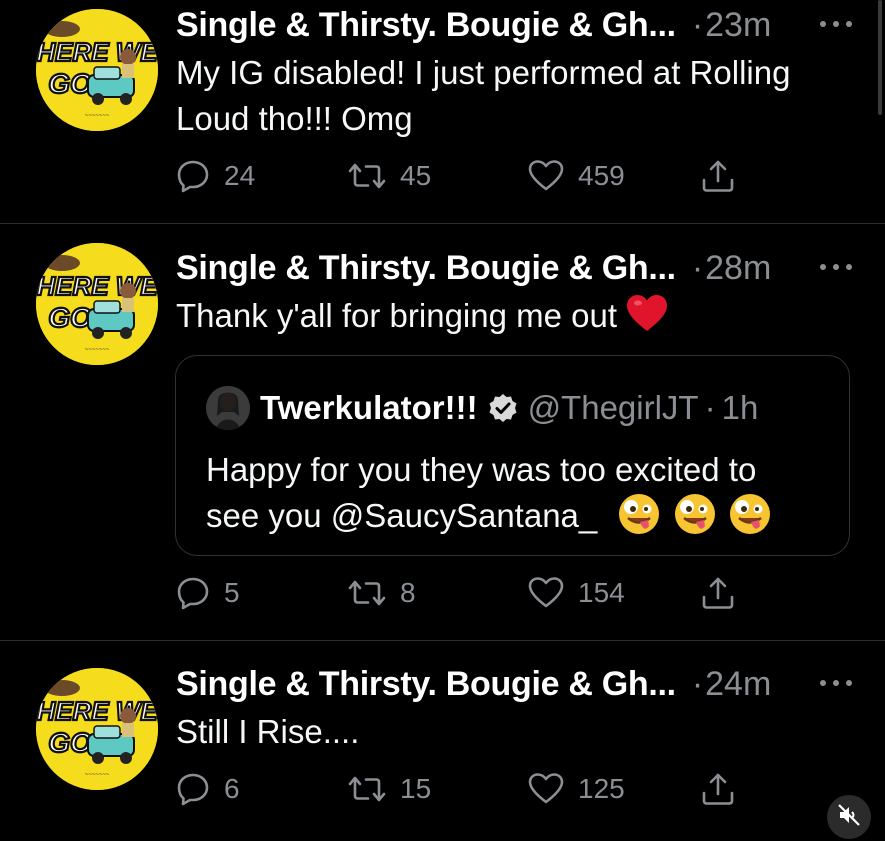  What do you see at coordinates (738, 25) in the screenshot?
I see `timestamp: 23m` at bounding box center [738, 25].